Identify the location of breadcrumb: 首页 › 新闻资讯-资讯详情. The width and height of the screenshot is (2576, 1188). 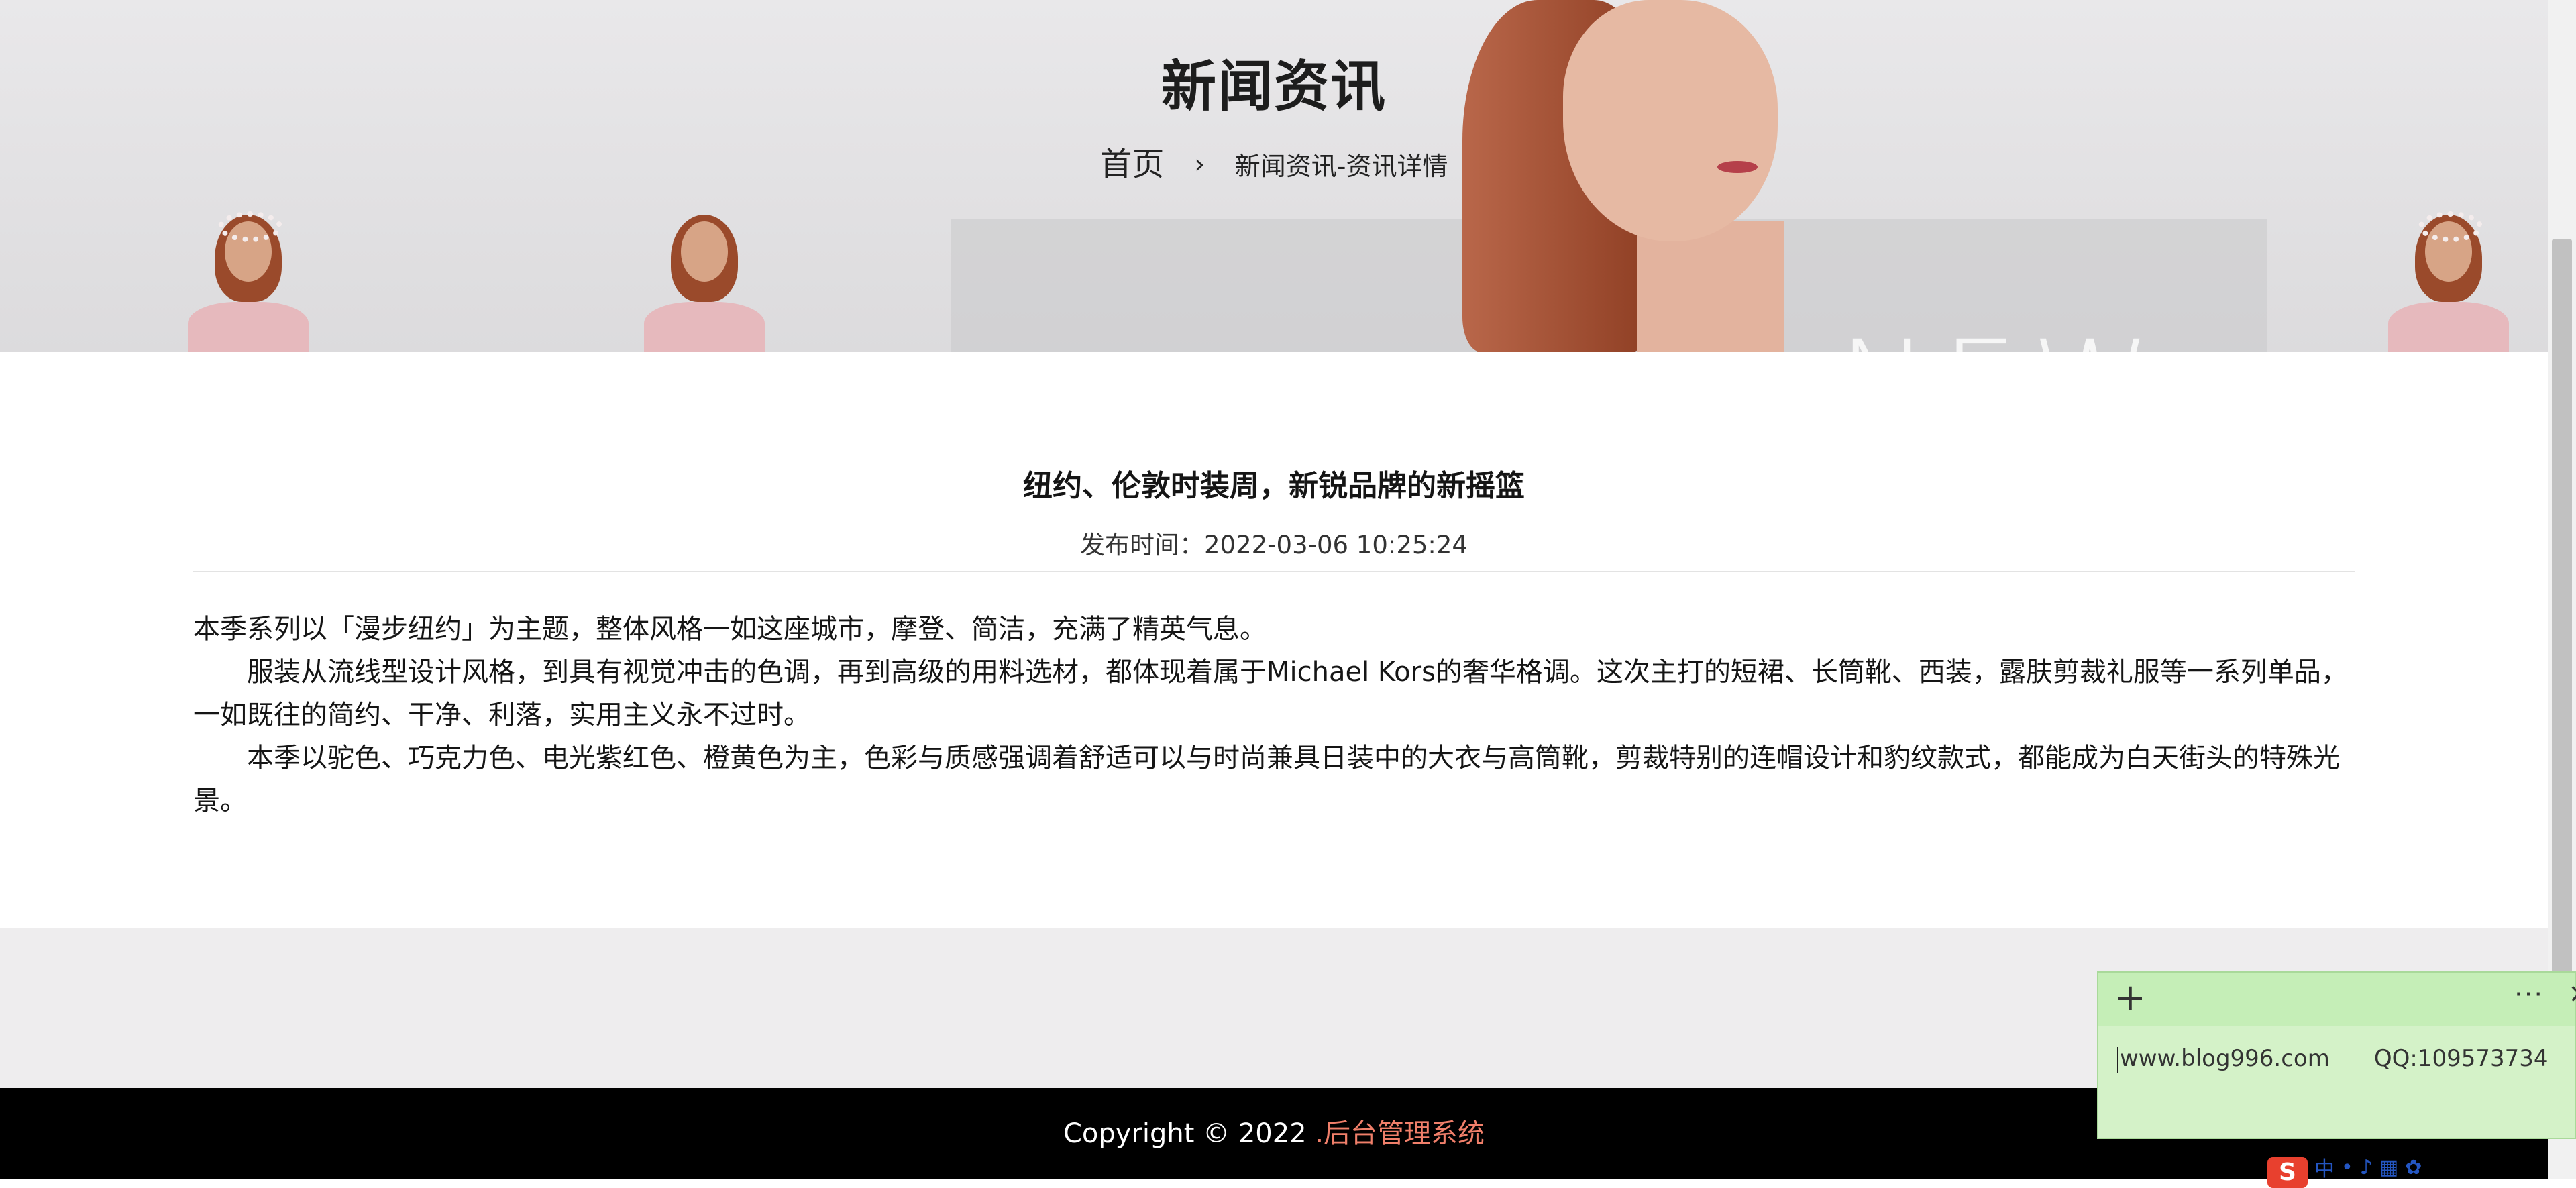
(1274, 161).